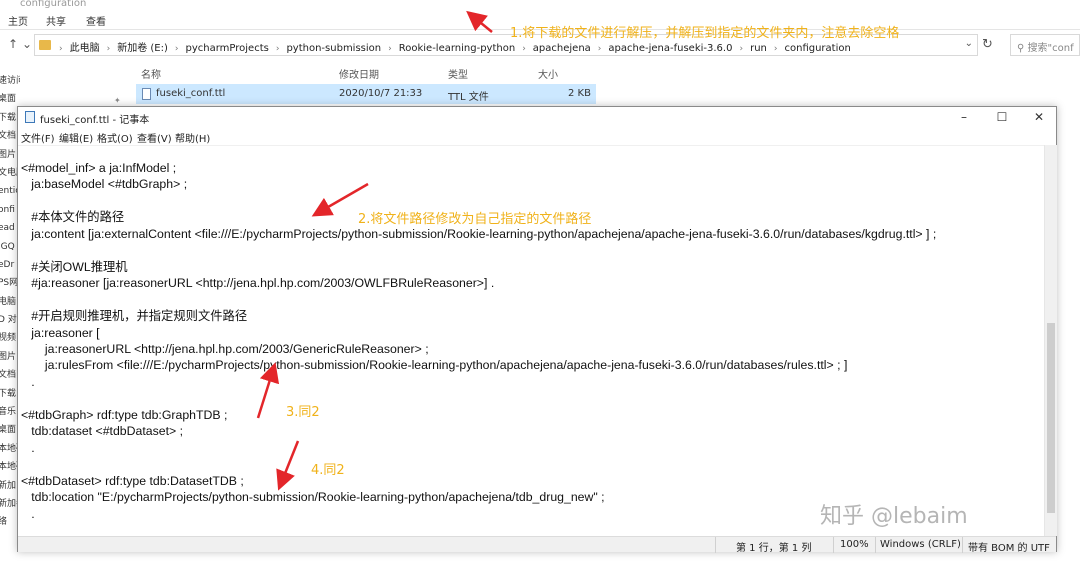 This screenshot has width=1080, height=563. What do you see at coordinates (38, 137) in the screenshot?
I see `menu-file: 文件(F)` at bounding box center [38, 137].